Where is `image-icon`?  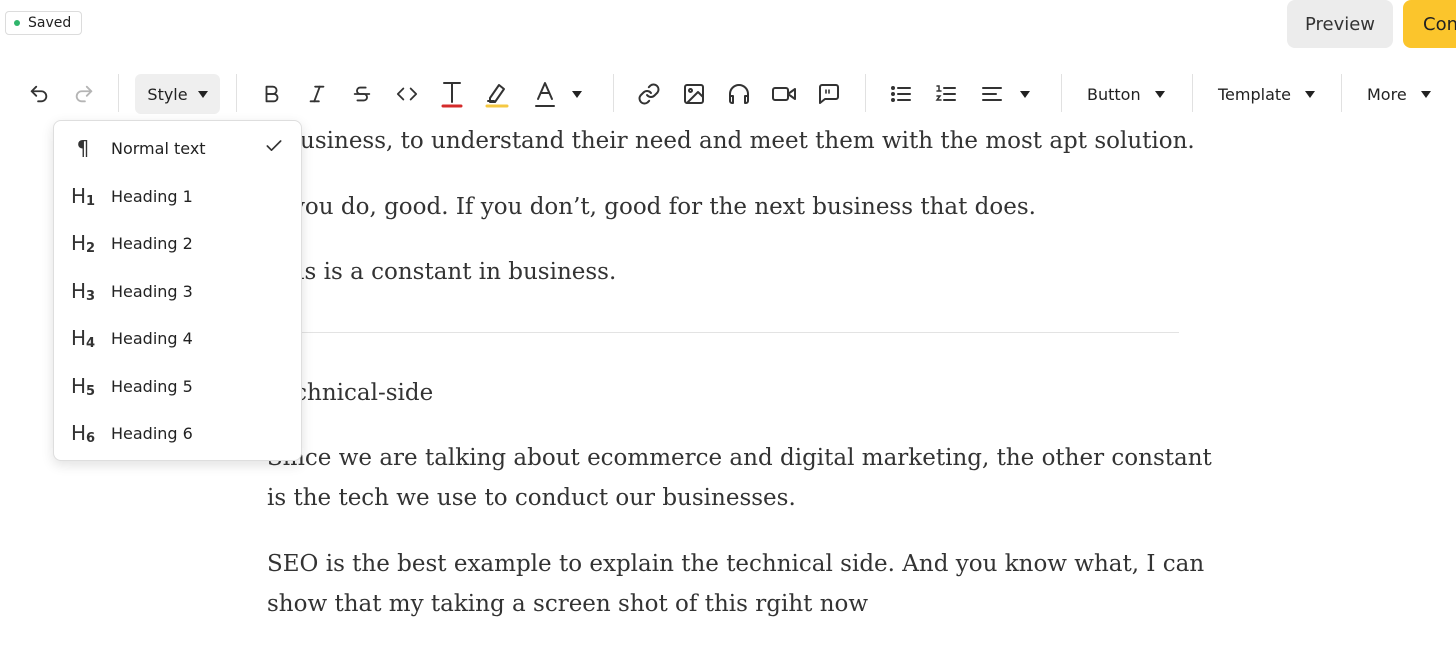 image-icon is located at coordinates (694, 94).